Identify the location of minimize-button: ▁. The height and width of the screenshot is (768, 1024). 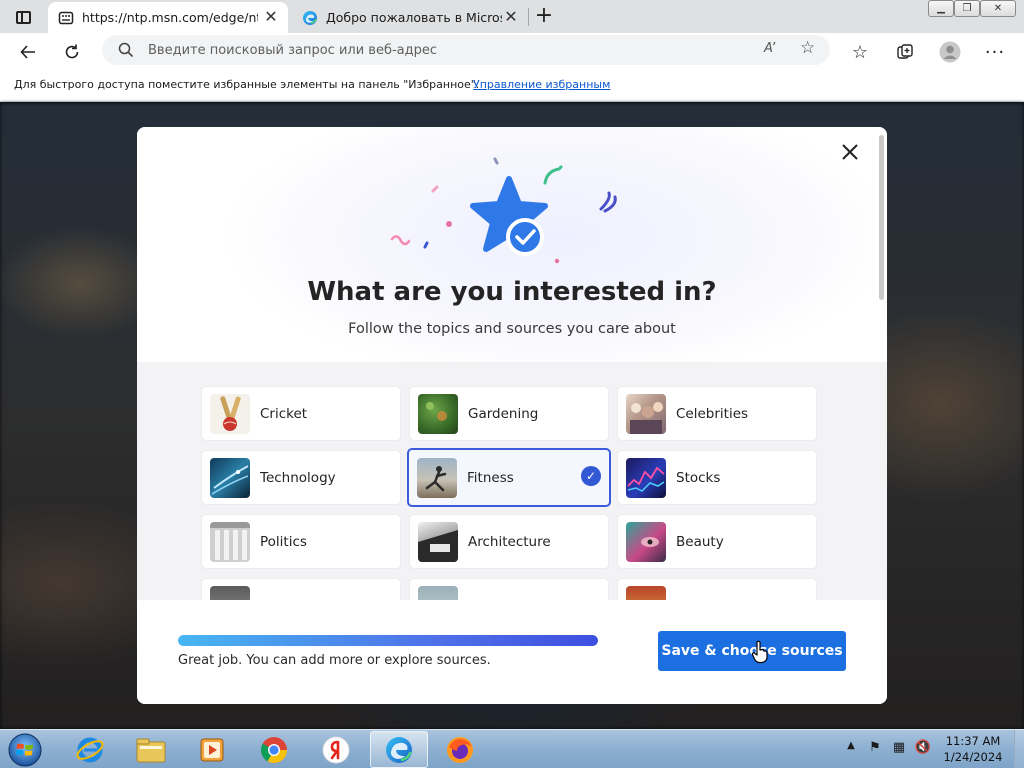
(941, 8).